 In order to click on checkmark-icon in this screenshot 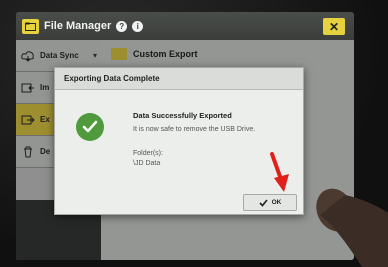, I will do `click(263, 202)`.